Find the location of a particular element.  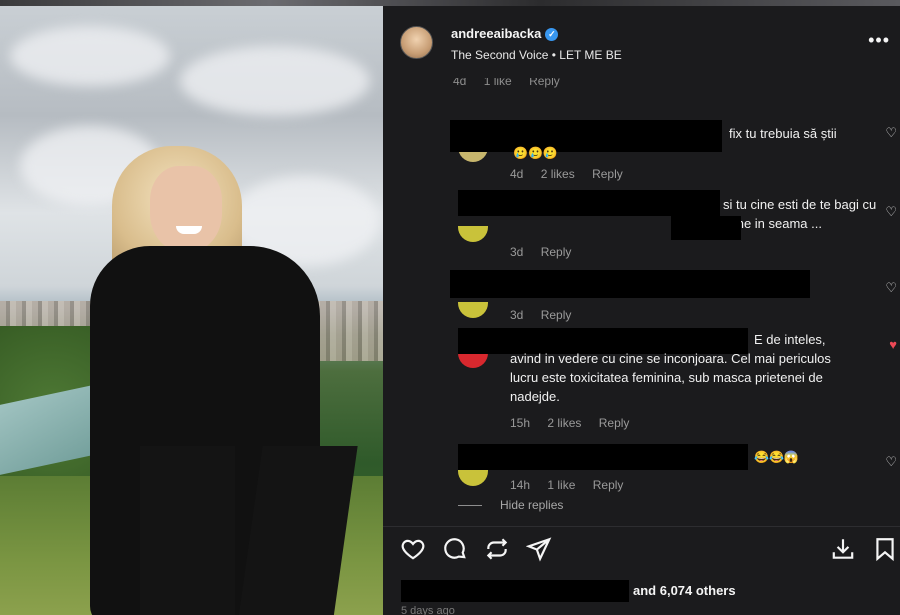

comment-emoji: 🥲🥲🥲 is located at coordinates (535, 153).